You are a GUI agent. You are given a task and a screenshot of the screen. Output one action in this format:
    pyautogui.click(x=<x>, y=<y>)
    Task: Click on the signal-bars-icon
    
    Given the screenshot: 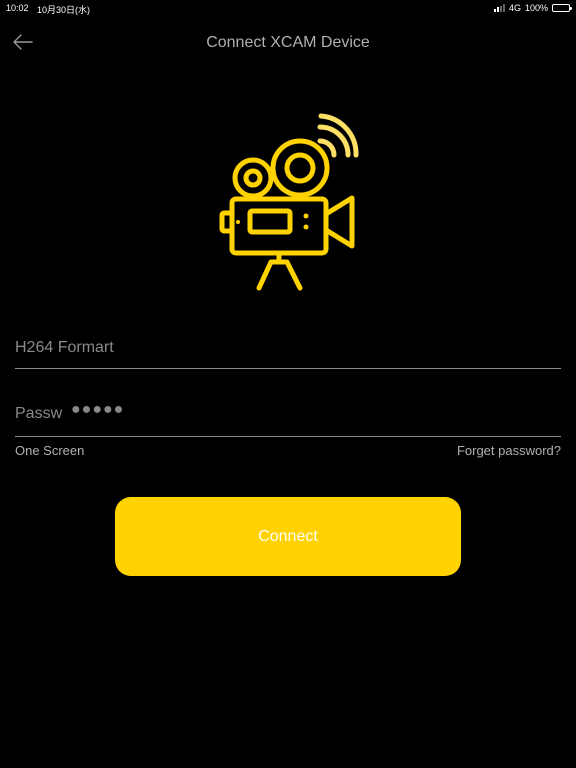 What is the action you would take?
    pyautogui.click(x=499, y=8)
    